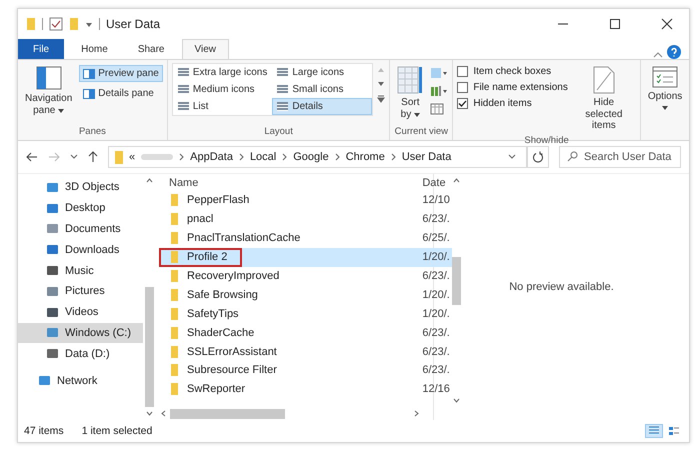 This screenshot has height=451, width=700. What do you see at coordinates (285, 157) in the screenshot?
I see `chevron-icon` at bounding box center [285, 157].